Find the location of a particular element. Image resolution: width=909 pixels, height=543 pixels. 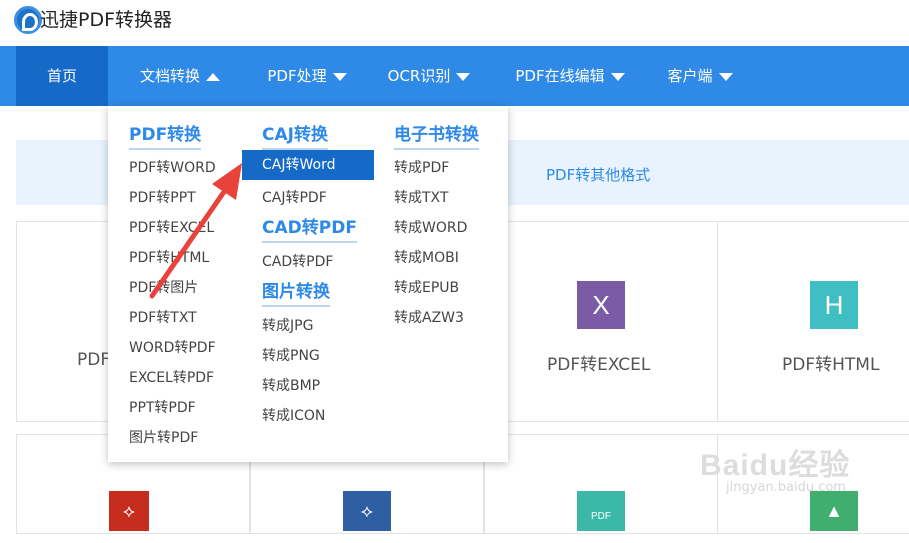

watermark-main: Baidu经验 is located at coordinates (775, 465).